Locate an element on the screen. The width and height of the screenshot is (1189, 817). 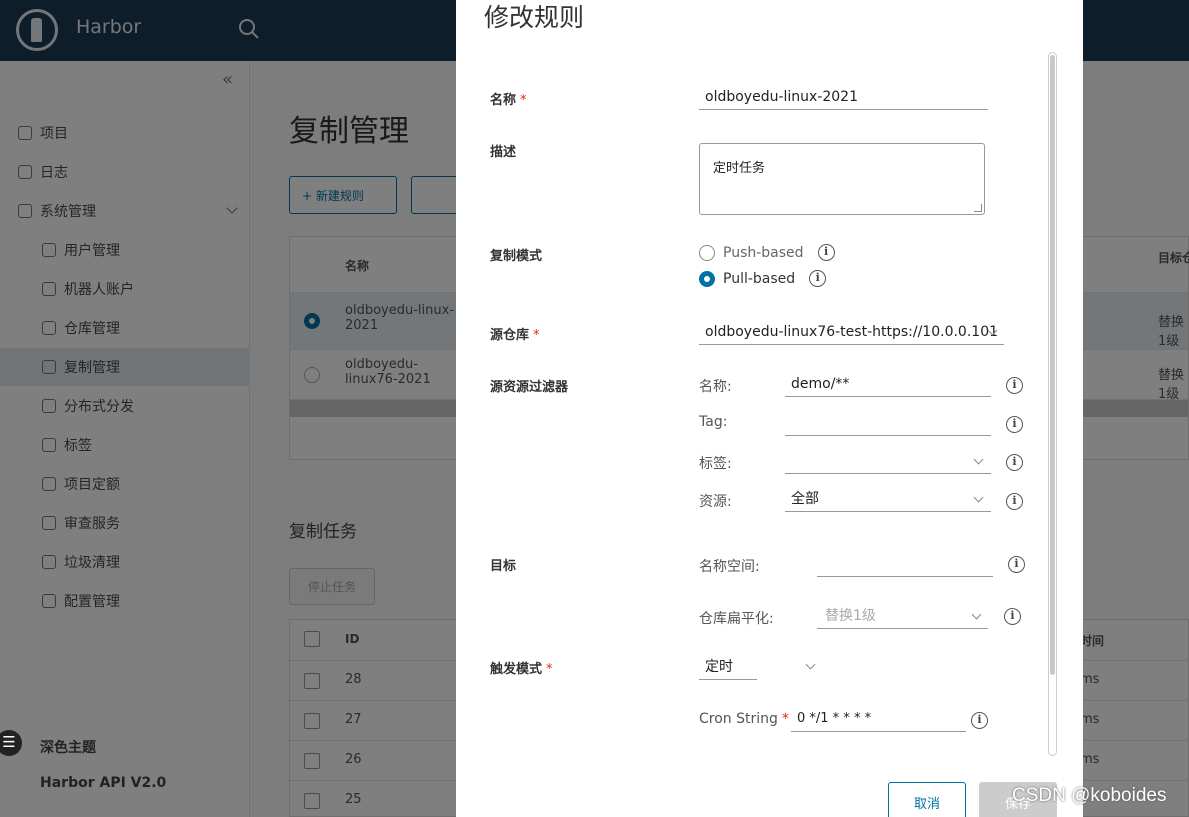
cron-label-text: Cron String is located at coordinates (738, 719).